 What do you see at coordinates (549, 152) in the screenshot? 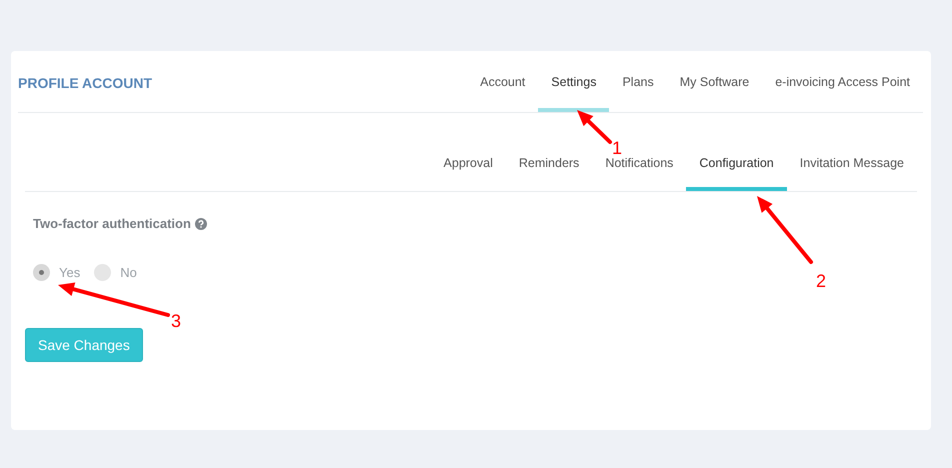
I see `tab: Reminders` at bounding box center [549, 152].